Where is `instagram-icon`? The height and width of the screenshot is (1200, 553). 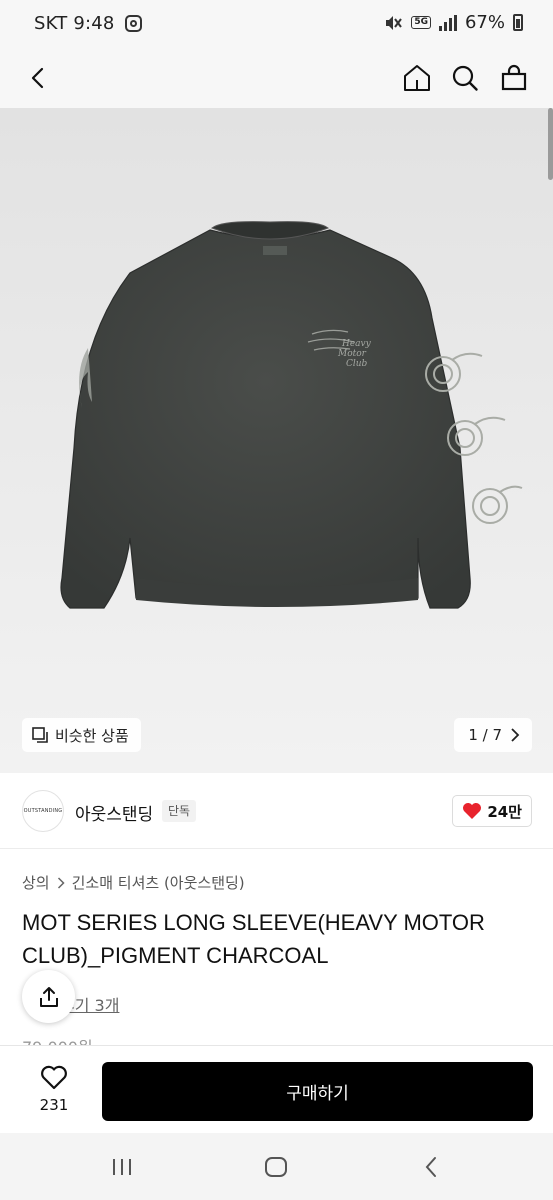
instagram-icon is located at coordinates (133, 23).